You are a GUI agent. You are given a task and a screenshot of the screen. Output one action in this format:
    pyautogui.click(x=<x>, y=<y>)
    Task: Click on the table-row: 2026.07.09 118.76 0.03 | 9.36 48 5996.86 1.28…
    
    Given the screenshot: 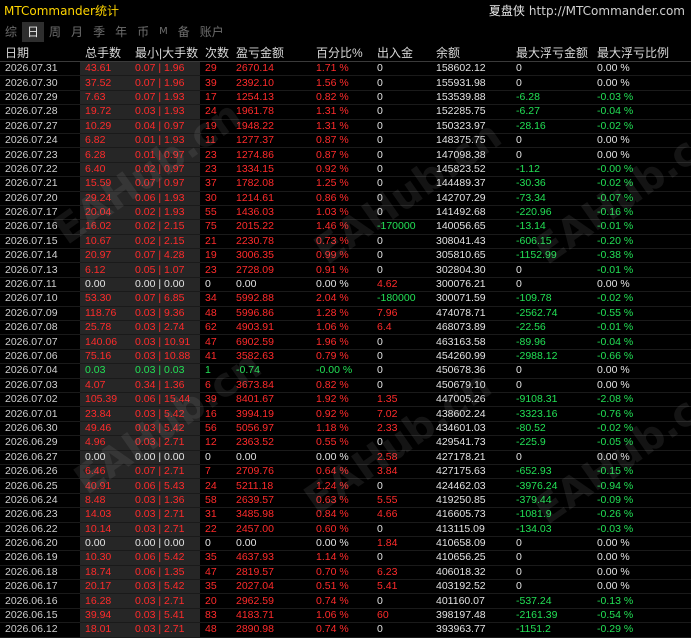 What is the action you would take?
    pyautogui.click(x=345, y=314)
    